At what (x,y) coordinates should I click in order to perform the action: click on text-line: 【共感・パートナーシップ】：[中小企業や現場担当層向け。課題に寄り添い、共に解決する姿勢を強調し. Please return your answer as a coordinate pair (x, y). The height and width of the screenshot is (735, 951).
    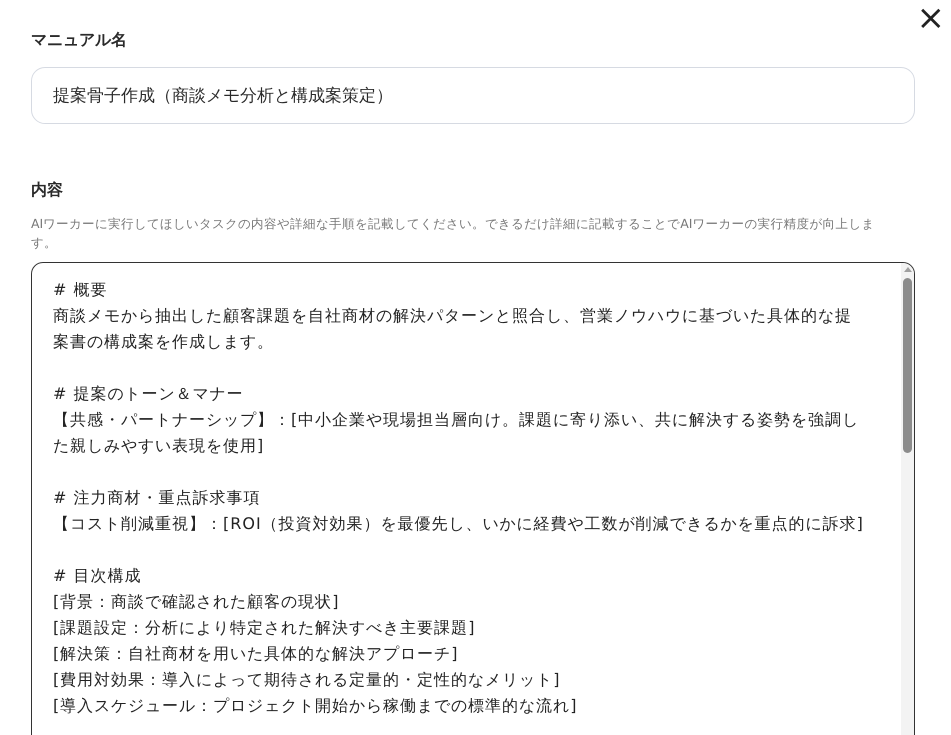
    Looking at the image, I should click on (456, 420).